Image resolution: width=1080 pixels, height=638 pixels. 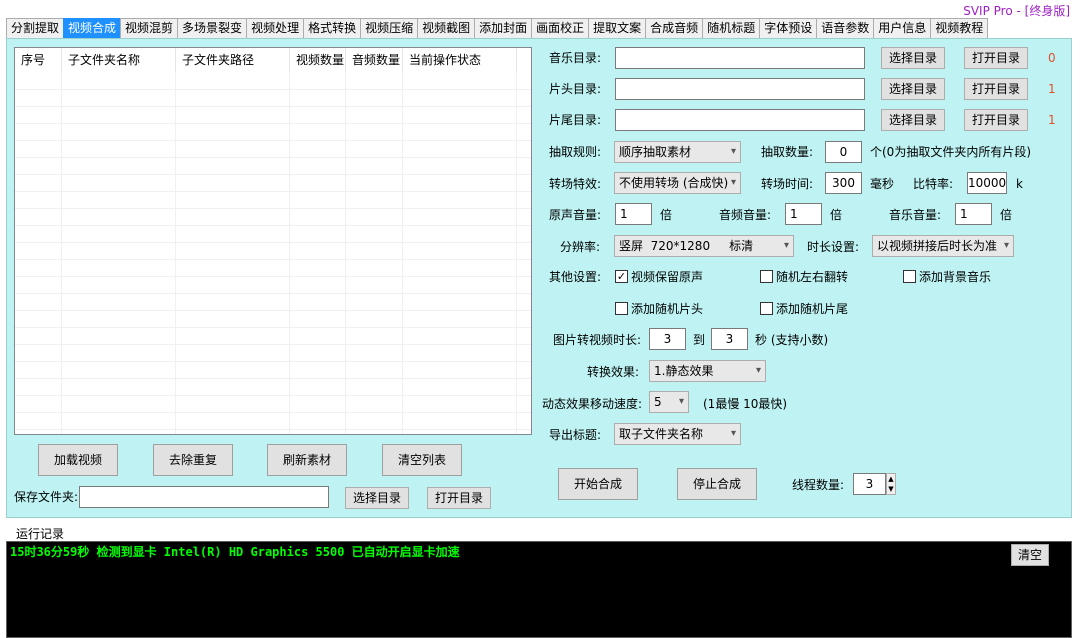 What do you see at coordinates (78, 460) in the screenshot?
I see `load-video-button: 加载视频` at bounding box center [78, 460].